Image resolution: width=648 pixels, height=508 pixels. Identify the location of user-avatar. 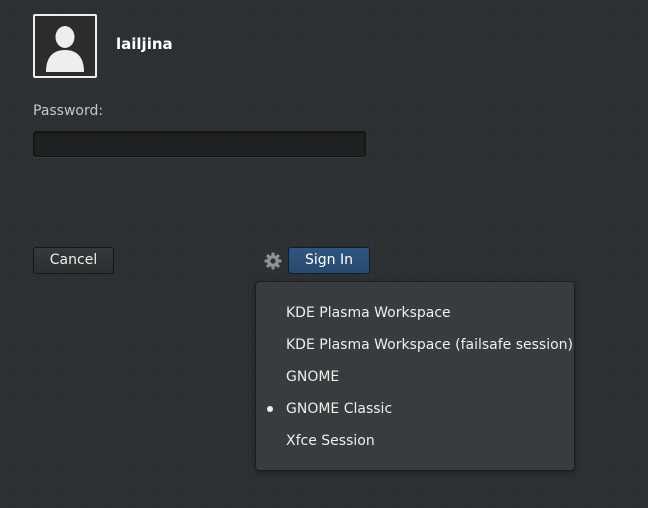
(65, 46).